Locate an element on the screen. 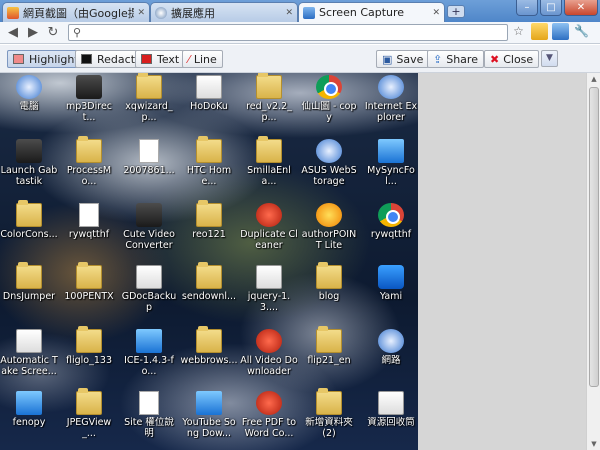 This screenshot has width=600, height=450. ice-icon is located at coordinates (149, 341).